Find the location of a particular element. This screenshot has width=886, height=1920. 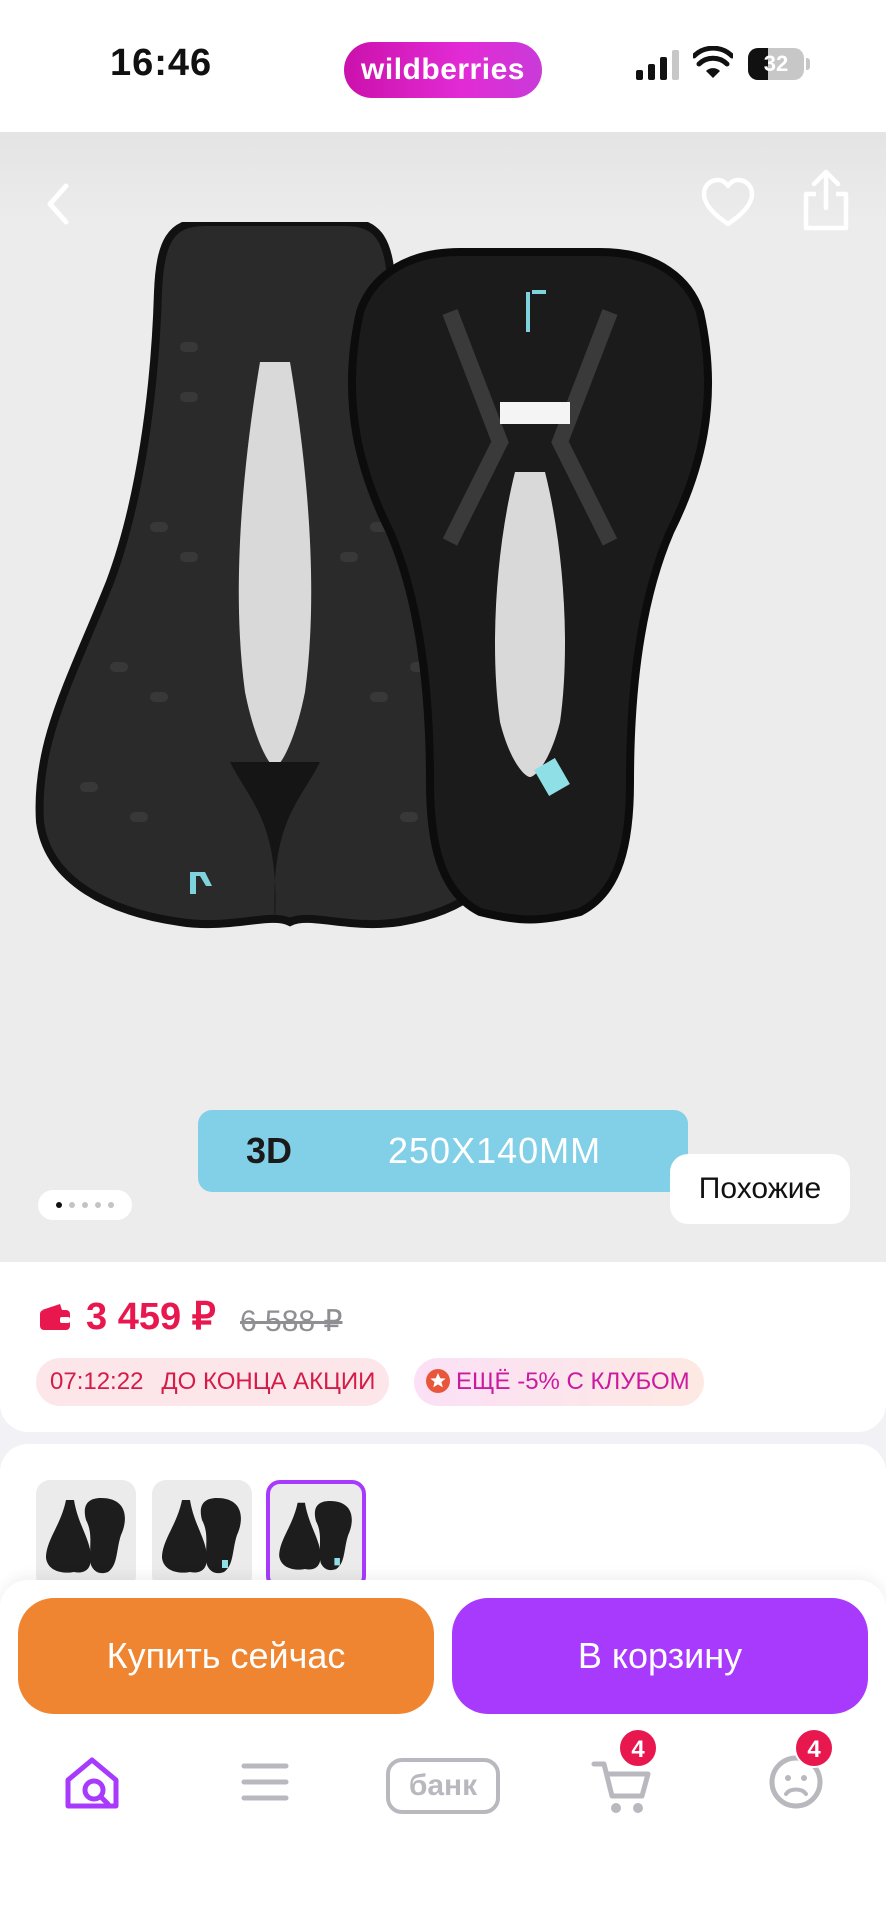

promo-timer-badge: 07:12:22 ДО КОНЦА АКЦИИ is located at coordinates (213, 1382).